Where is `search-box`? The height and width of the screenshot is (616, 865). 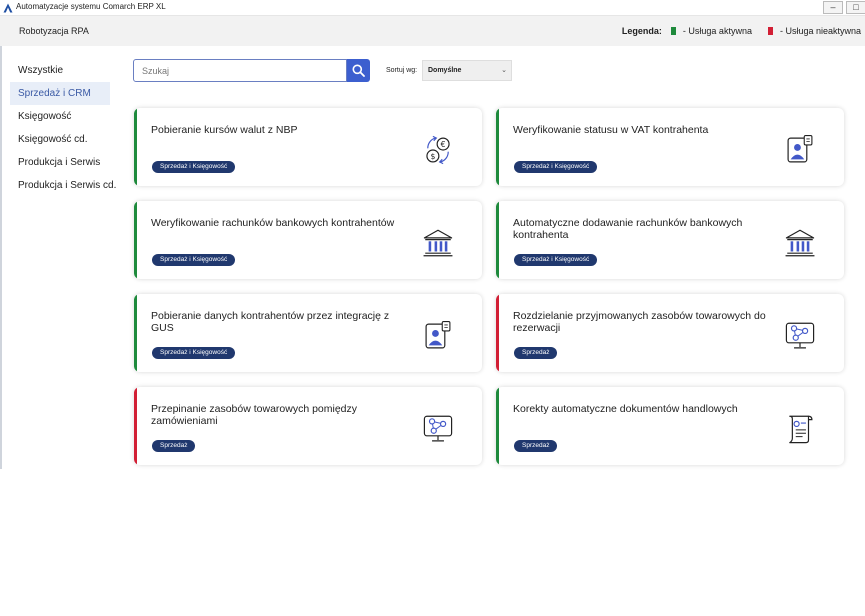
search-box is located at coordinates (251, 70).